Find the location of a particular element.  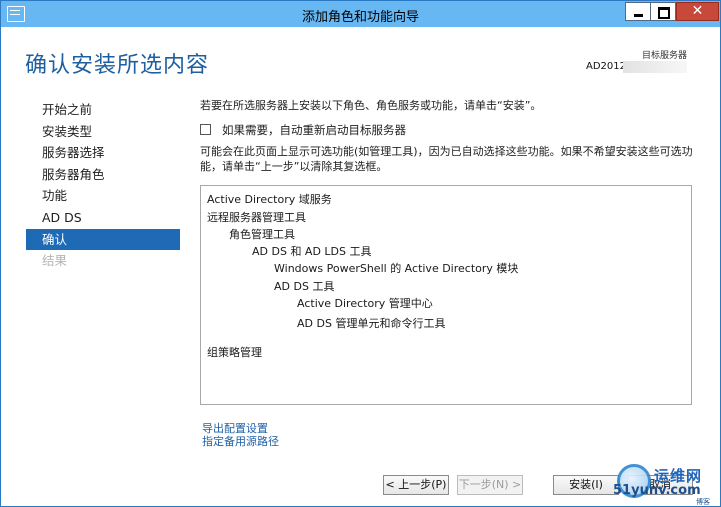

redacted-server-name is located at coordinates (655, 67).